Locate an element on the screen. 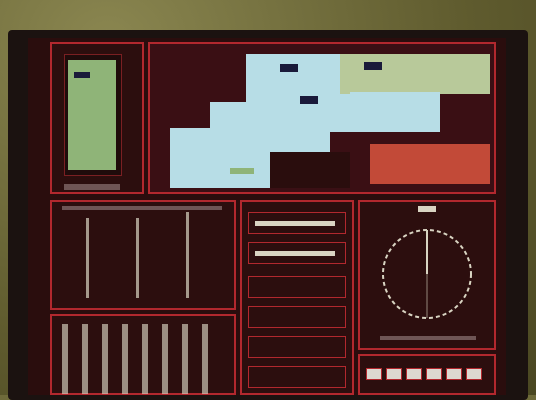 The height and width of the screenshot is (400, 536). level-gauge-label is located at coordinates (92, 187).